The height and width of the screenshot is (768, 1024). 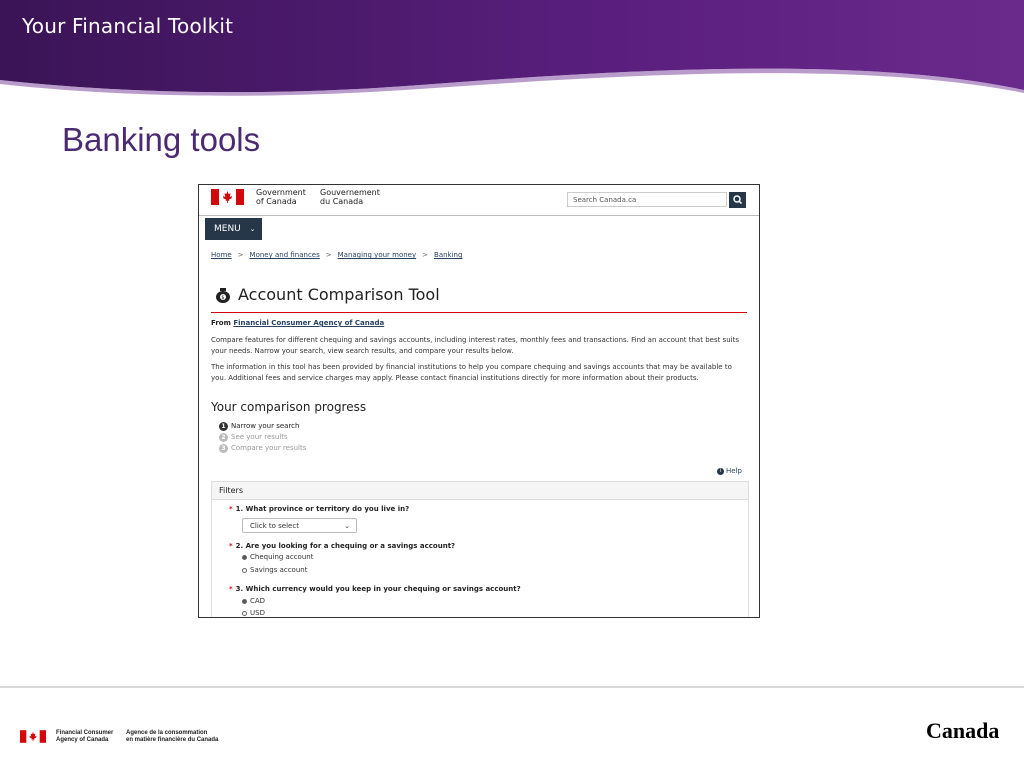 What do you see at coordinates (308, 323) in the screenshot?
I see `fcac-link: Financial Consumer Agency of Canada` at bounding box center [308, 323].